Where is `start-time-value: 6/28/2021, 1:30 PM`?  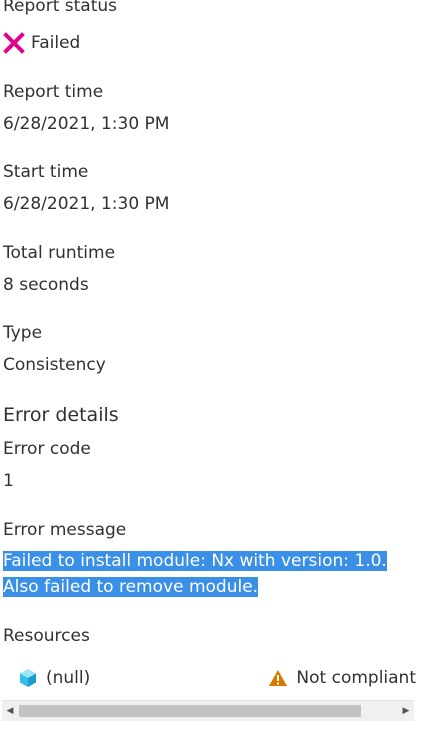 start-time-value: 6/28/2021, 1:30 PM is located at coordinates (86, 204).